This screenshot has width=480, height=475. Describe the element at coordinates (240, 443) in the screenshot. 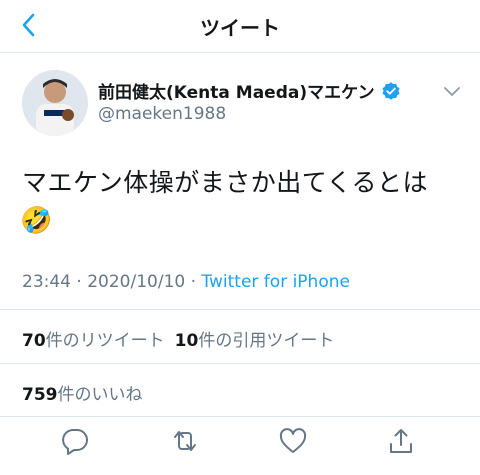

I see `action-bar` at that location.